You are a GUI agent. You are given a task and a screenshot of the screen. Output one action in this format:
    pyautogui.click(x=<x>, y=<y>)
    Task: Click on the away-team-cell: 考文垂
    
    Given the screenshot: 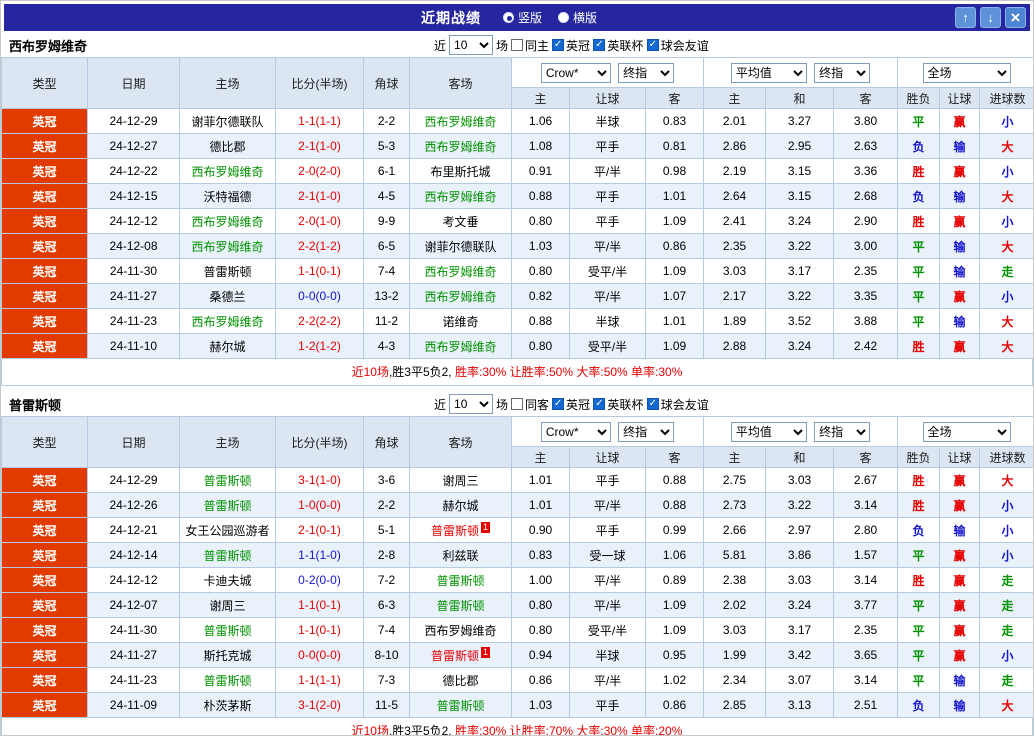 What is the action you would take?
    pyautogui.click(x=460, y=221)
    